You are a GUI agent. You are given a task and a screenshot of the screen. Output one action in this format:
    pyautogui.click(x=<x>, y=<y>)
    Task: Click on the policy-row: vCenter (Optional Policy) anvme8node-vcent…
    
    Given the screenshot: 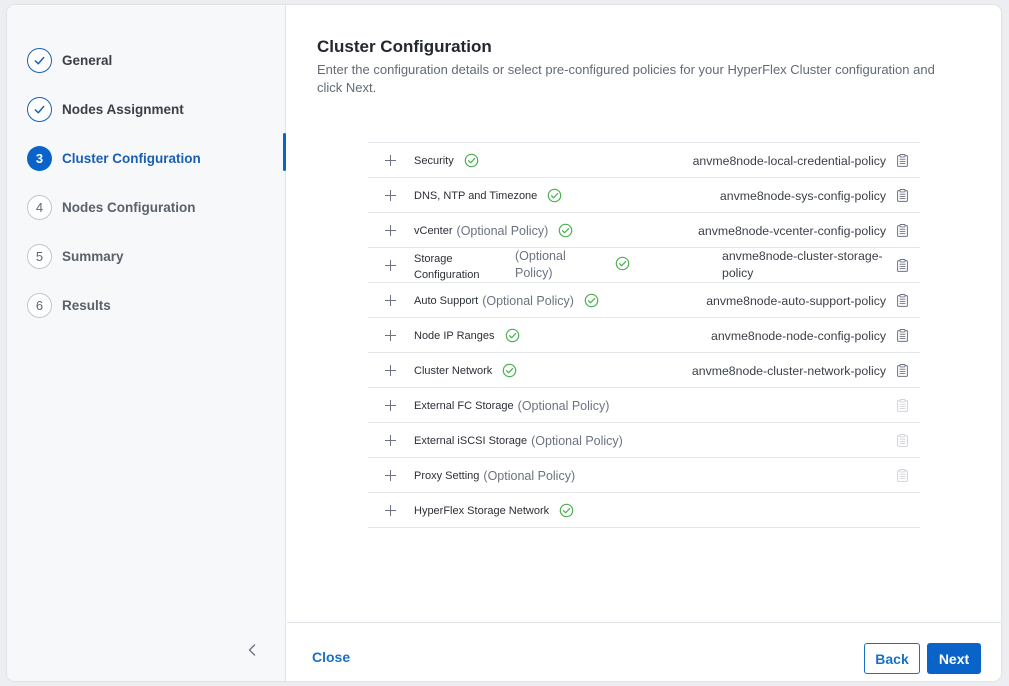 What is the action you would take?
    pyautogui.click(x=644, y=230)
    